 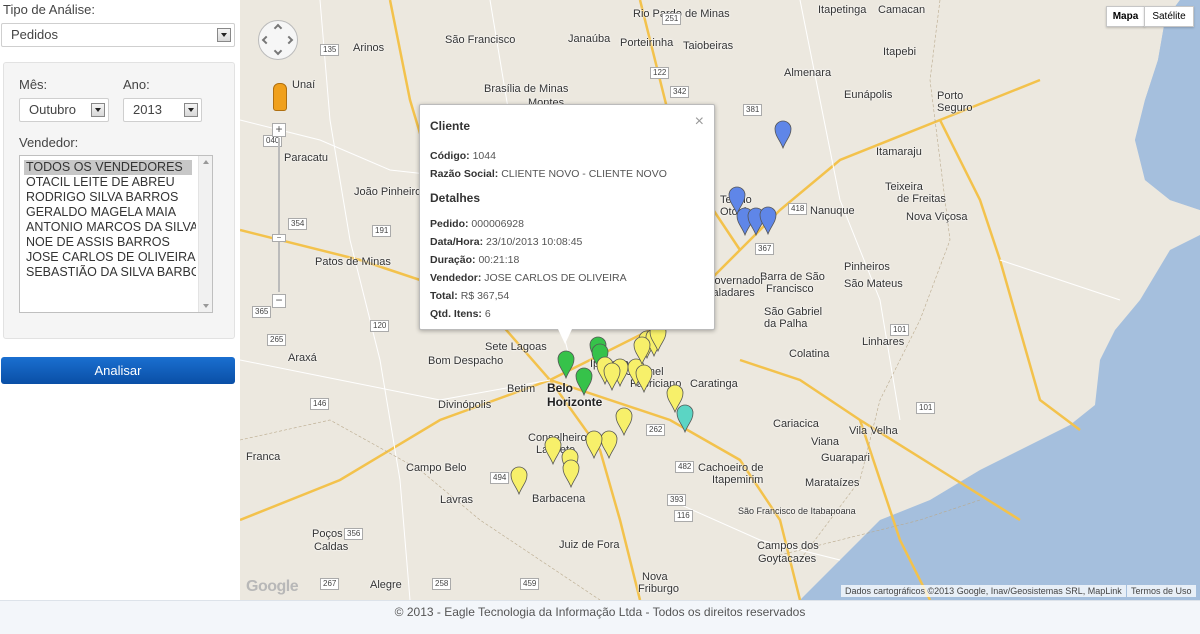 I want to click on zoom-slider-track, so click(x=279, y=215).